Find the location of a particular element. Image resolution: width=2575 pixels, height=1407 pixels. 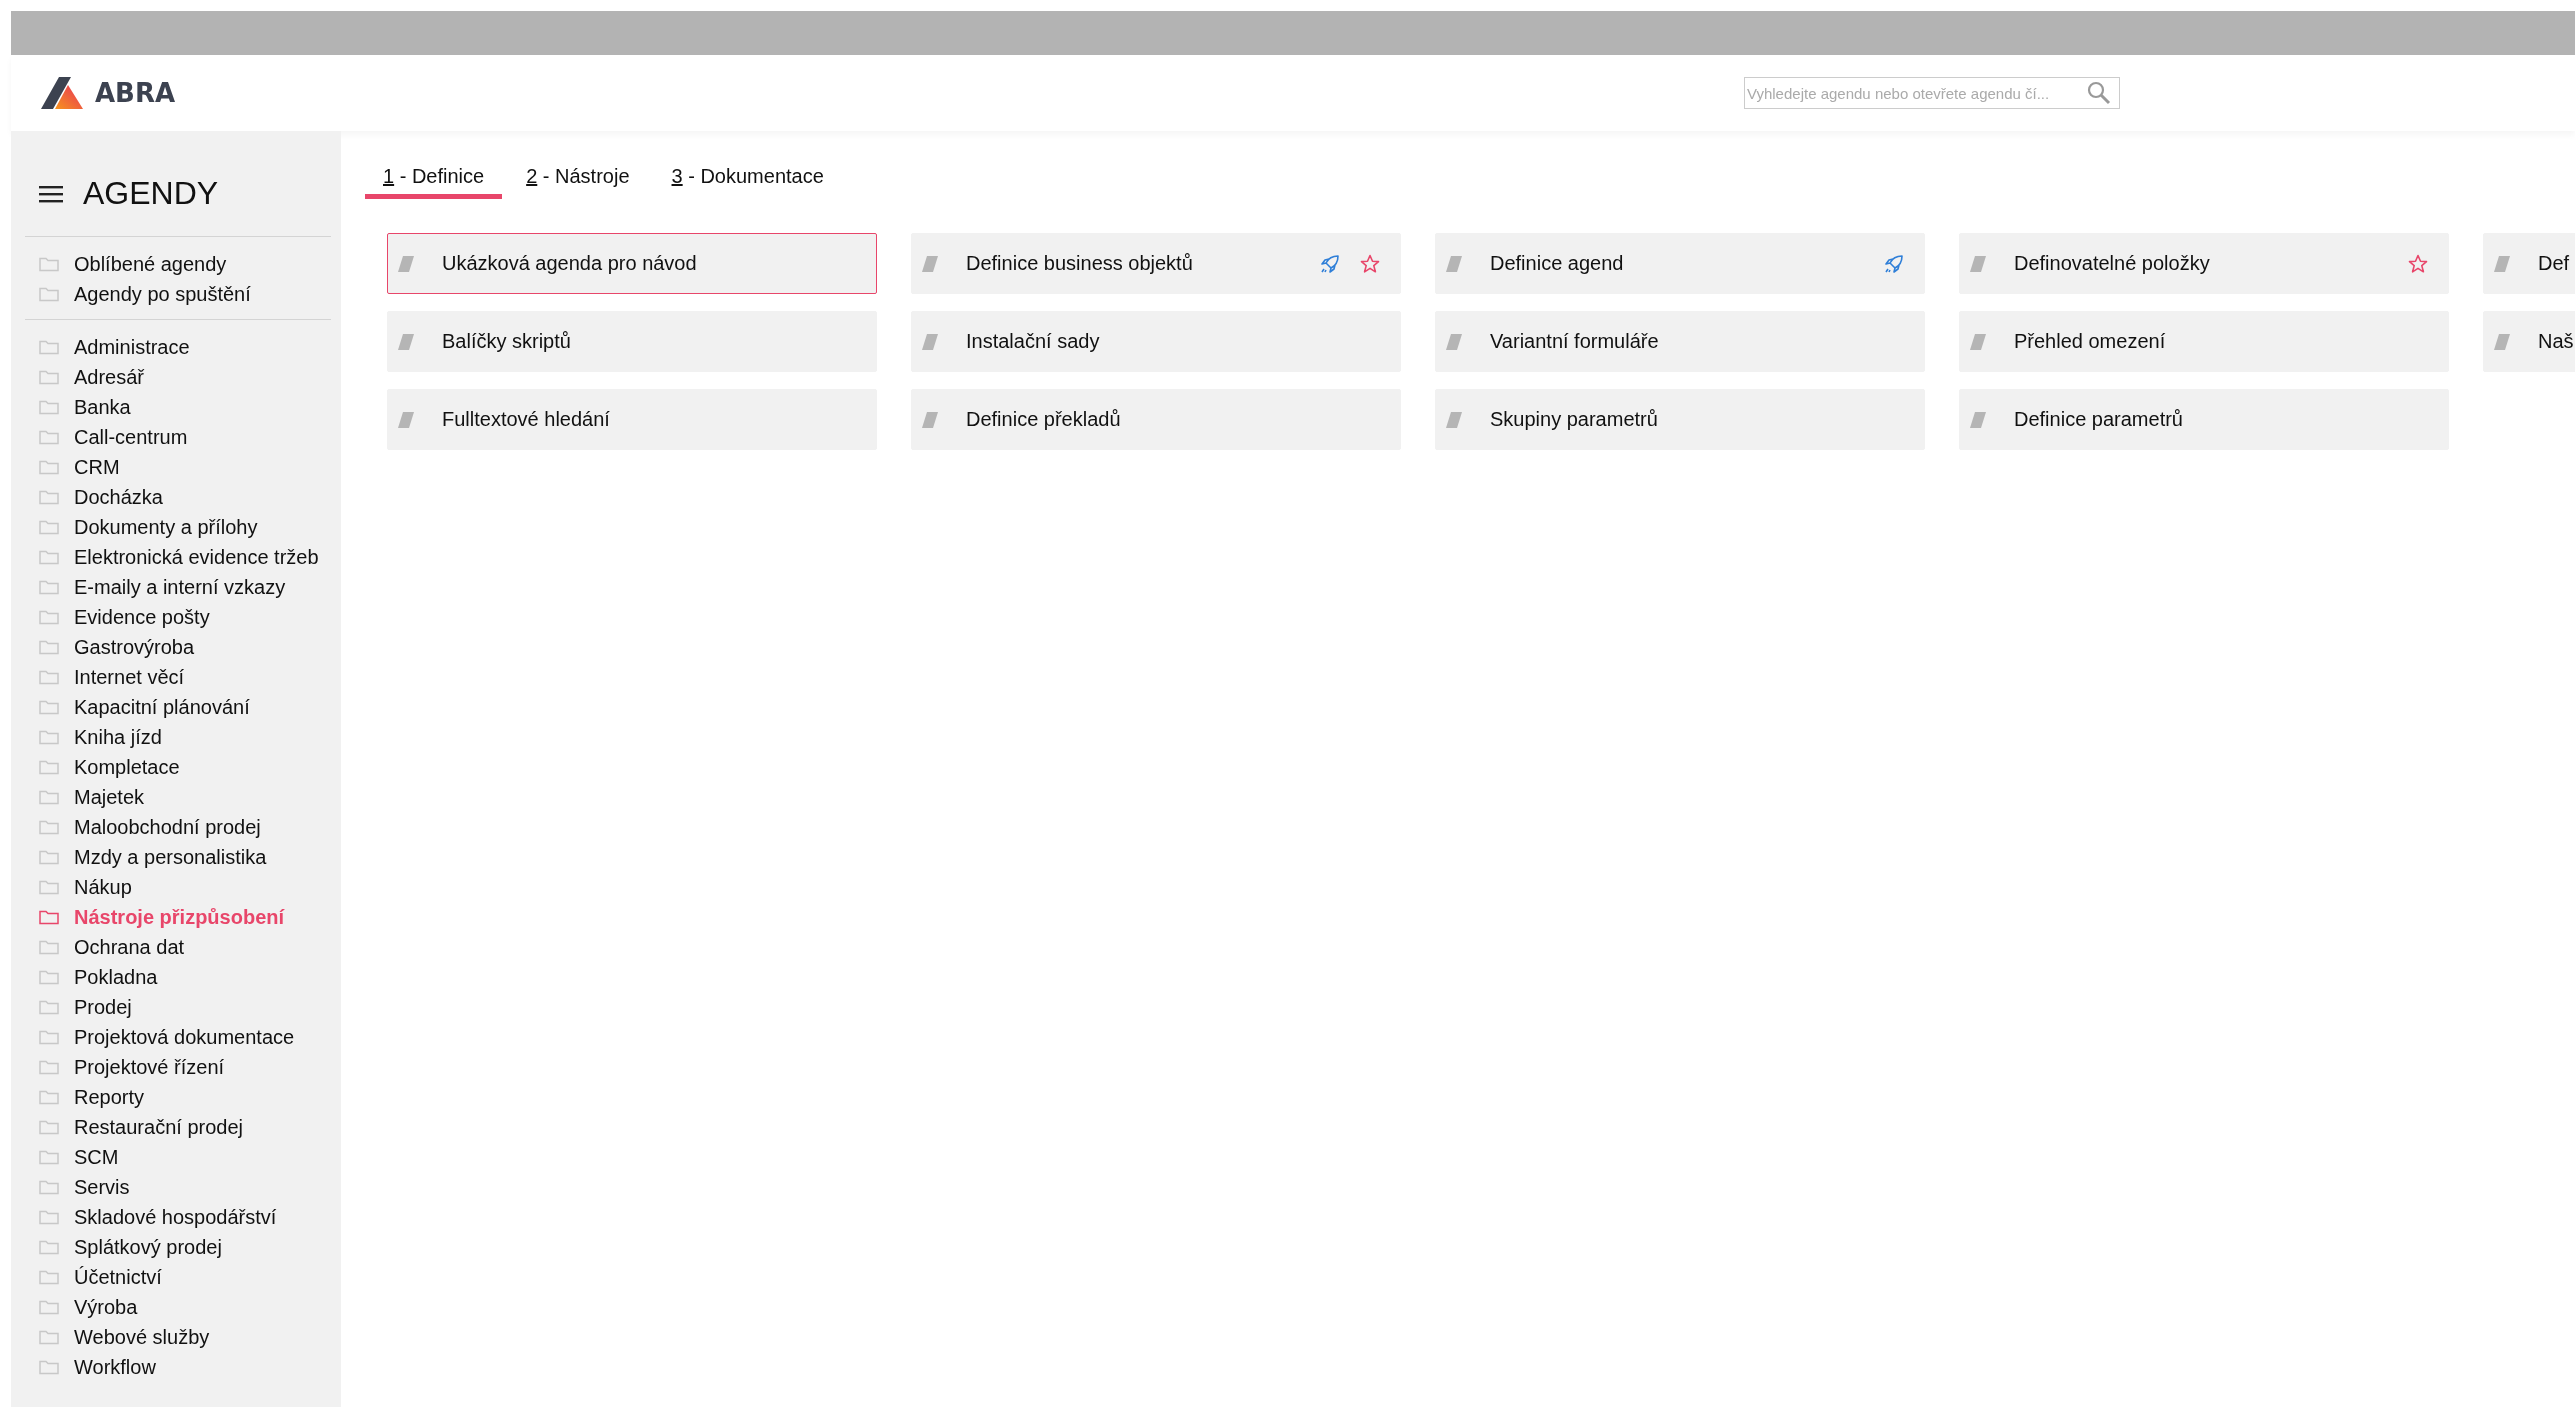

tile-label: Definice překladů is located at coordinates (1044, 419).